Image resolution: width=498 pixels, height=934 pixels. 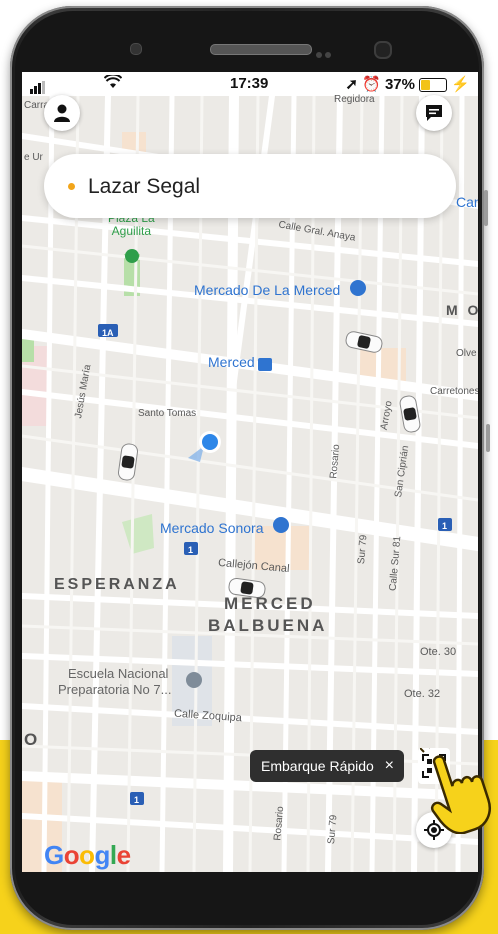 I want to click on area-merced-balbuena: MERCED, so click(x=270, y=603).